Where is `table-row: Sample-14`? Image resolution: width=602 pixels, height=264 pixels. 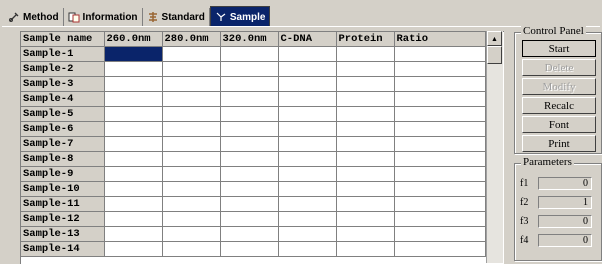 table-row: Sample-14 is located at coordinates (253, 249).